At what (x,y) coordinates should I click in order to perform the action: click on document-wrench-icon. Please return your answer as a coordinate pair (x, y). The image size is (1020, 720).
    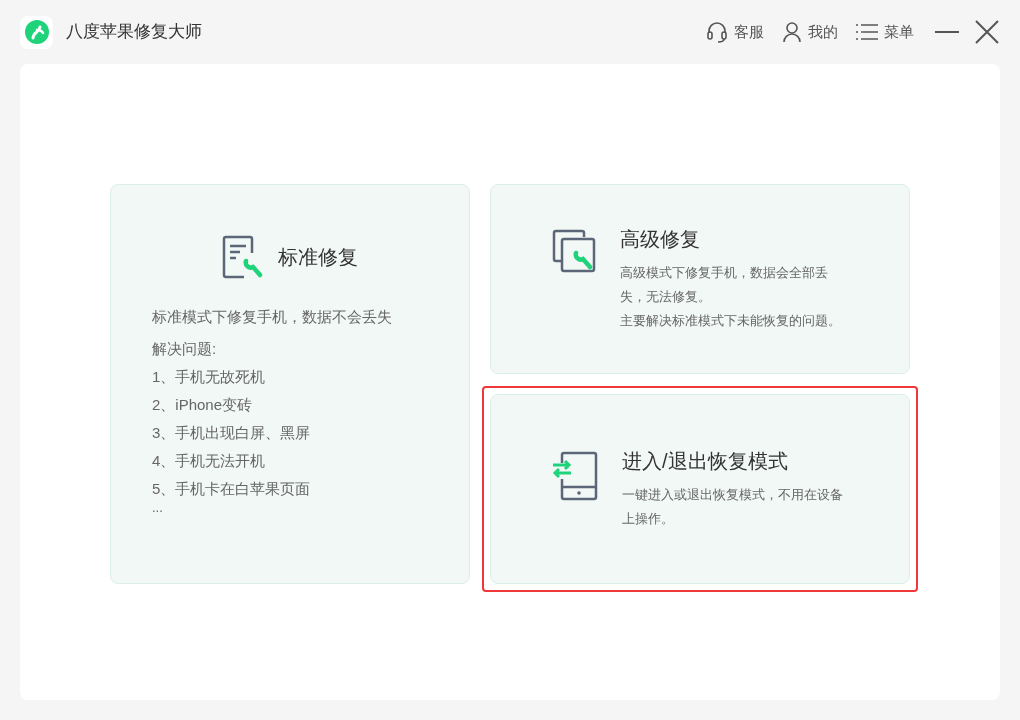
    Looking at the image, I should click on (243, 257).